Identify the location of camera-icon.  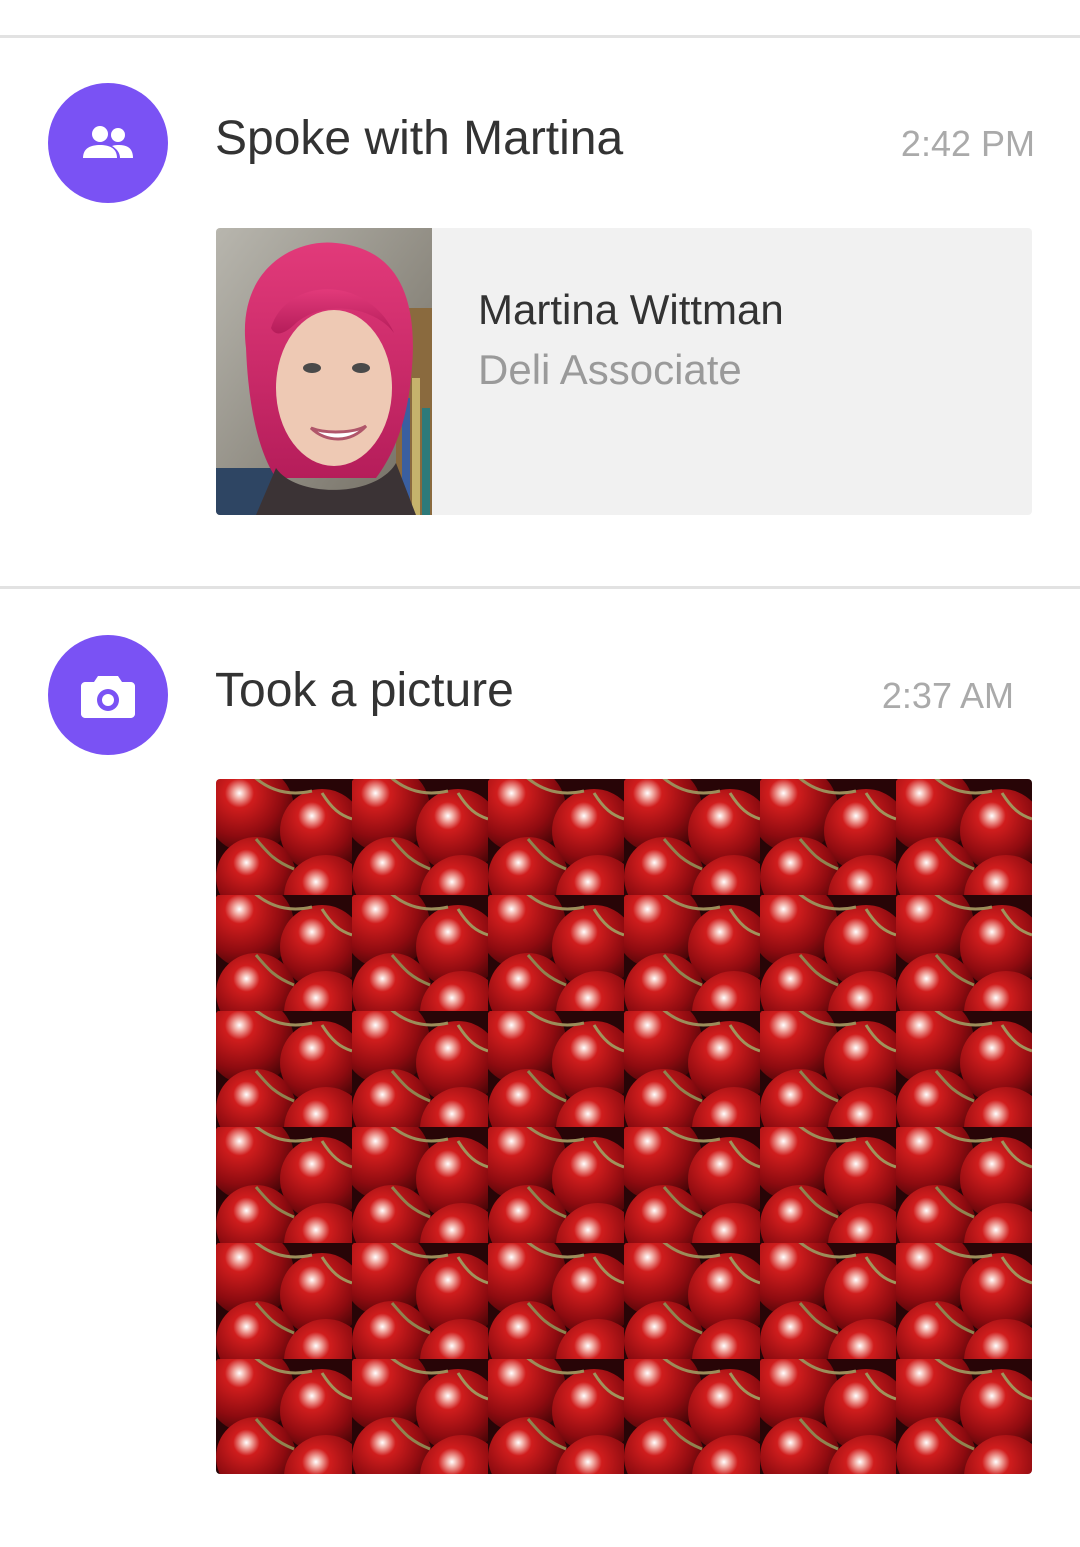
(108, 697).